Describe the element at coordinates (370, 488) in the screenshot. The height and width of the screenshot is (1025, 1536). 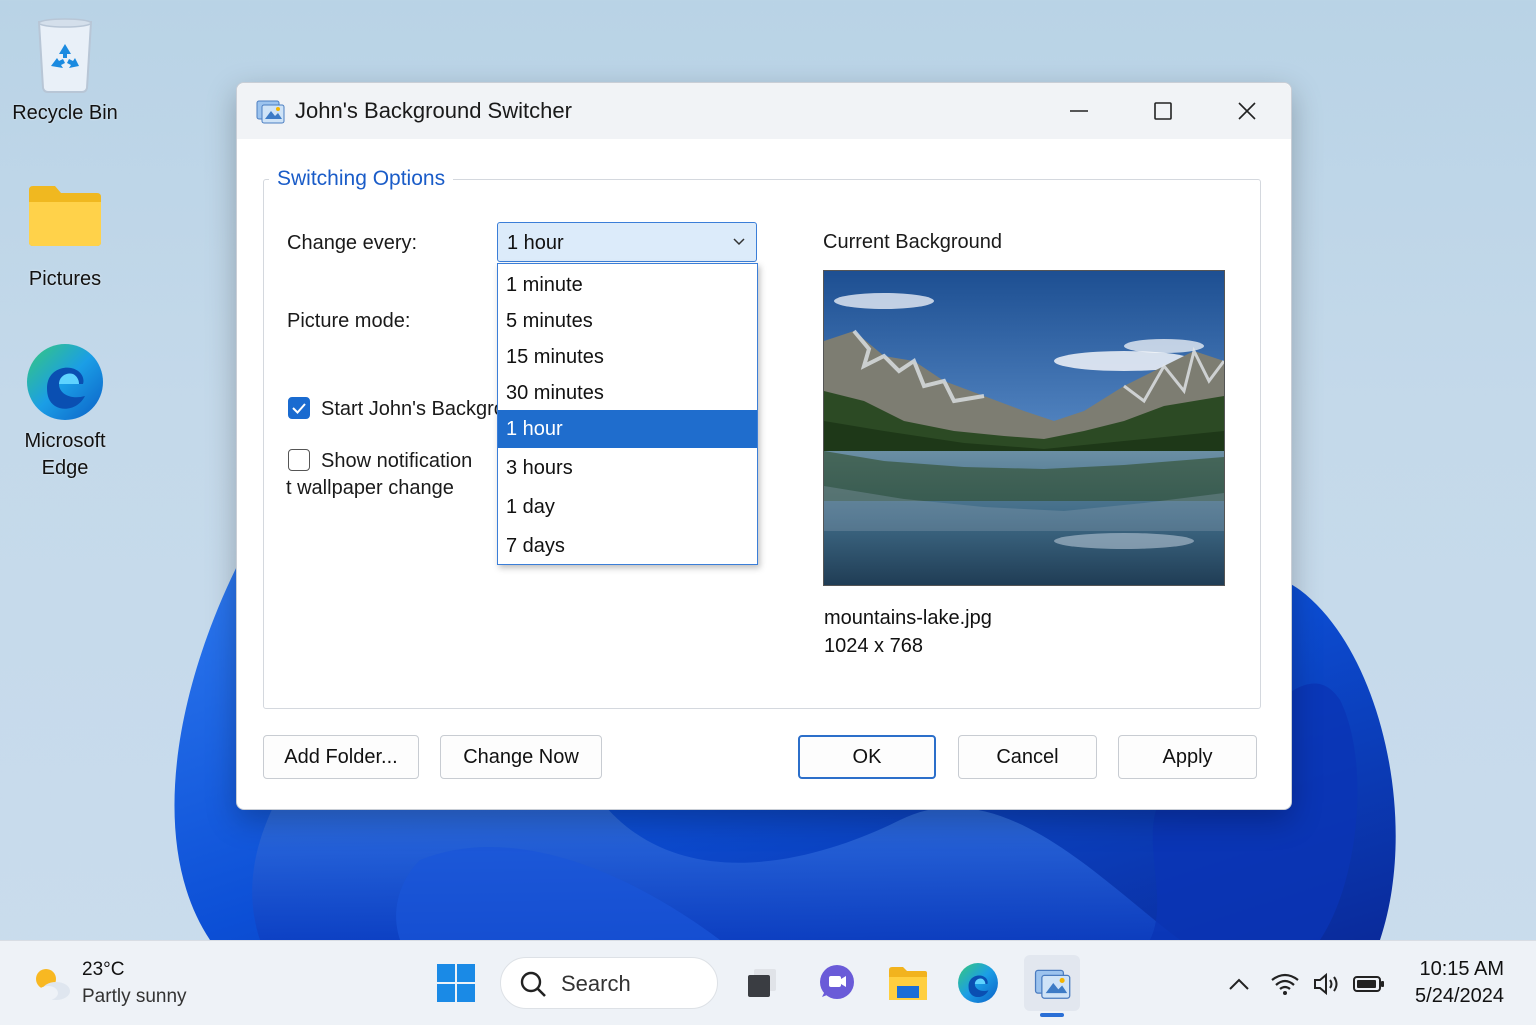
I see `notification-label-line2: t wallpaper change` at that location.